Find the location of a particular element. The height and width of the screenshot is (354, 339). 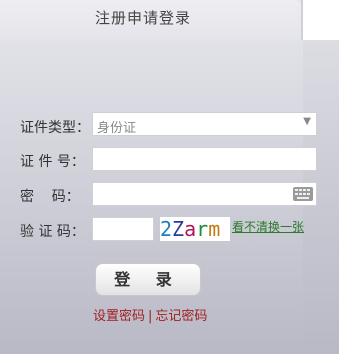

tab-register-login: 注册申请登录 is located at coordinates (151, 20).